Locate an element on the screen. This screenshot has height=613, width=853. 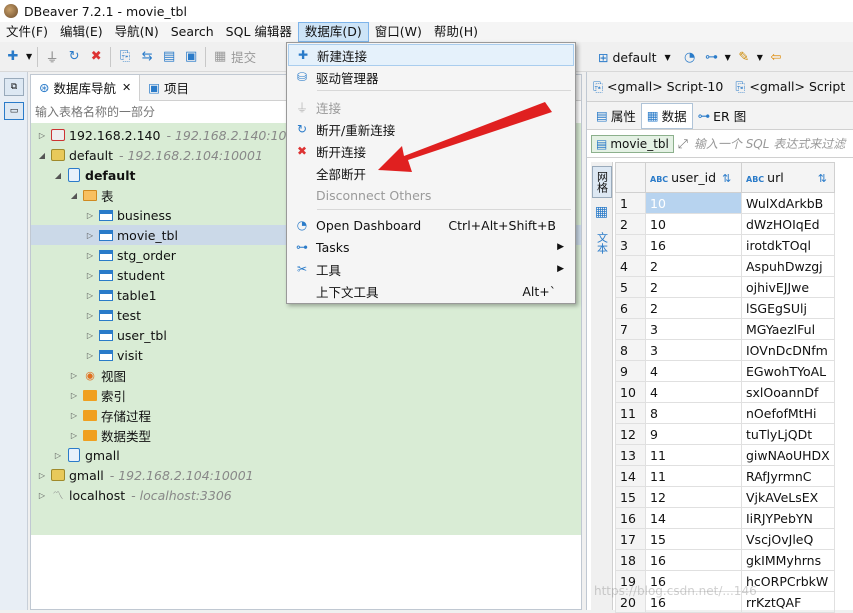
cell-url: MGYaezlFul is located at coordinates (788, 329).